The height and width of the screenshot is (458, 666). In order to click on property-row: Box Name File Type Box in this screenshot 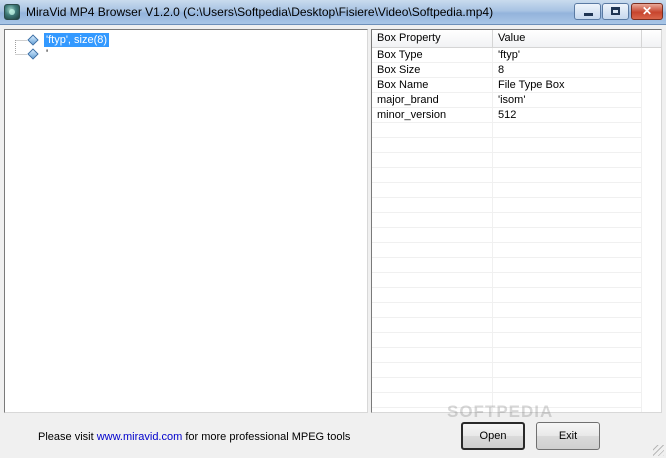, I will do `click(507, 85)`.